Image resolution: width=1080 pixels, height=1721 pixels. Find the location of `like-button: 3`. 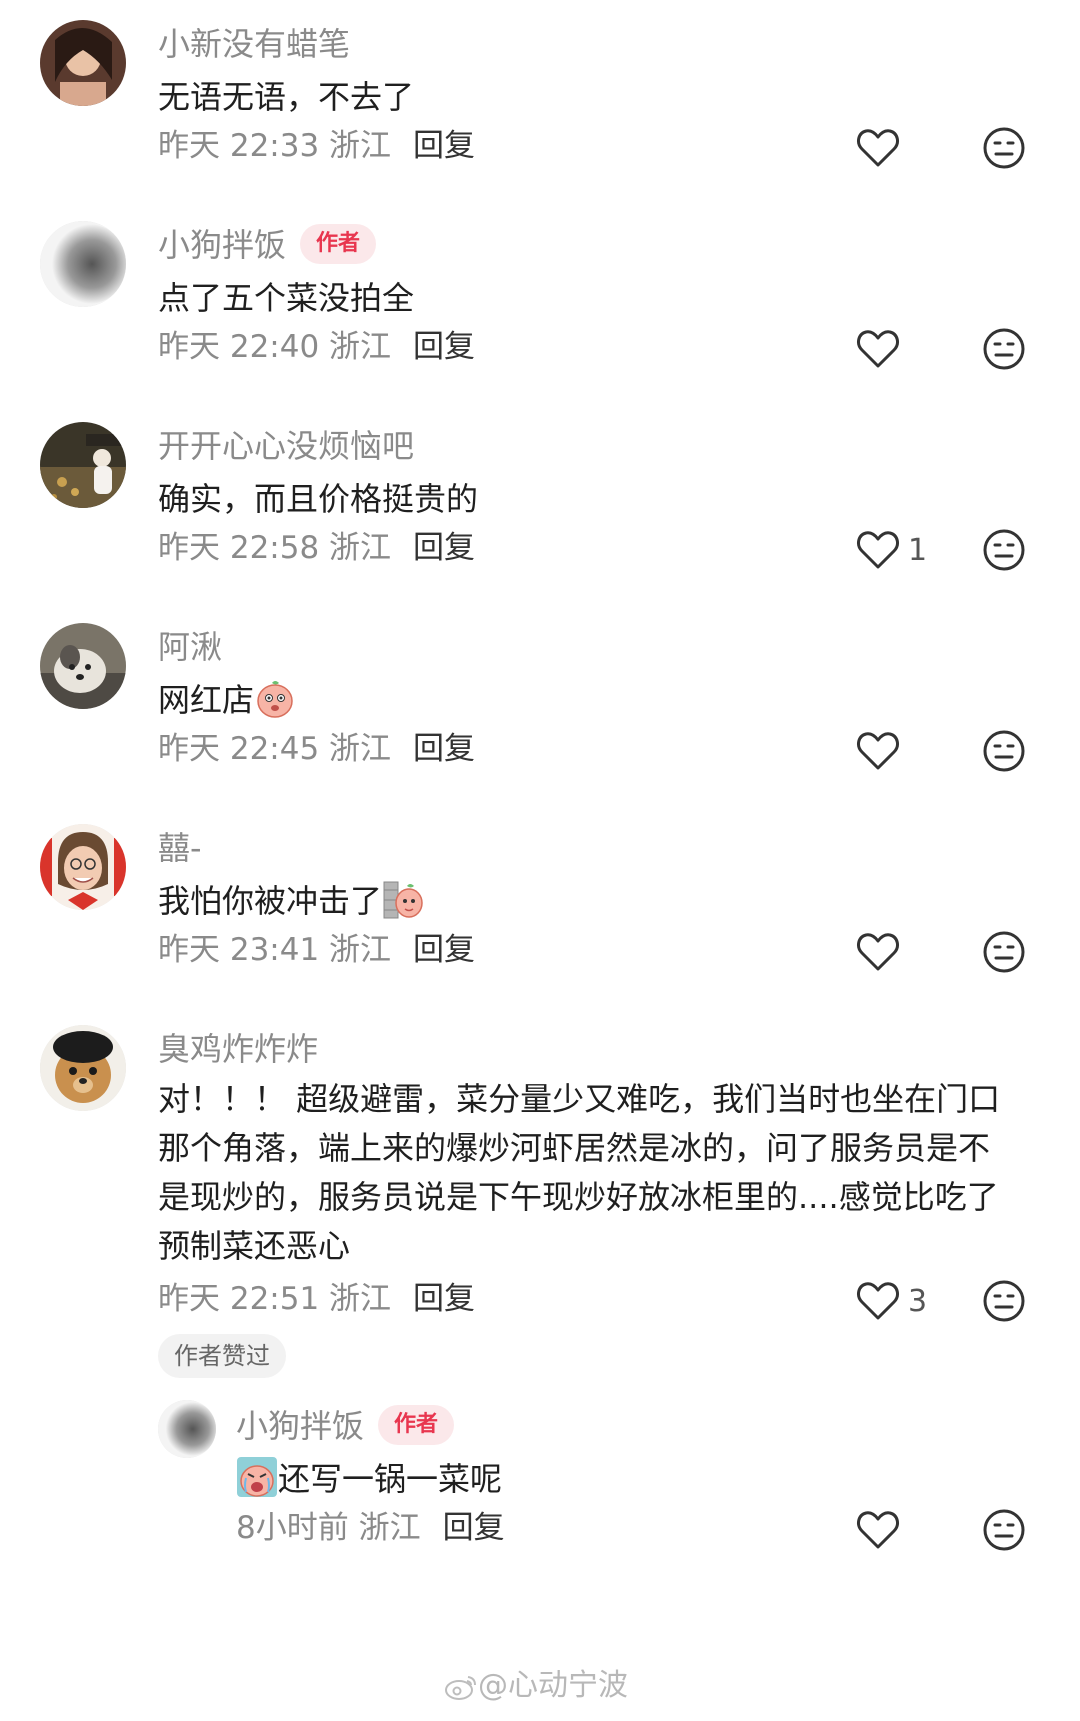

like-button: 3 is located at coordinates (891, 1301).